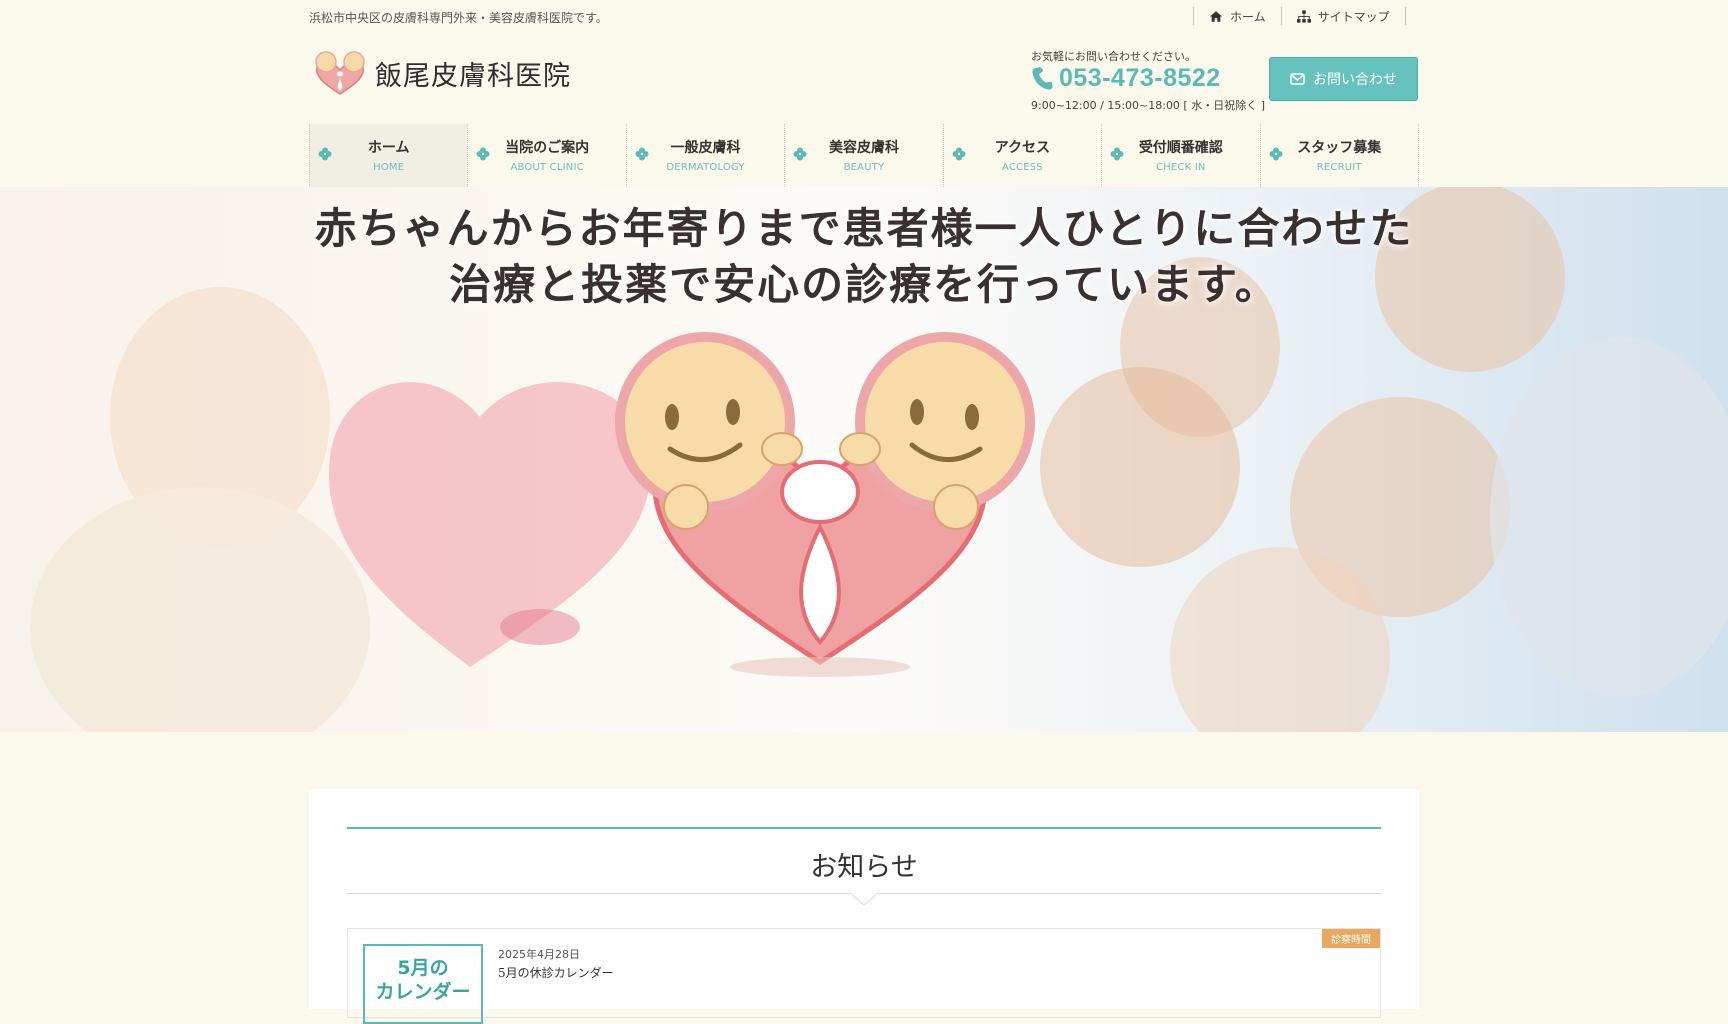  What do you see at coordinates (547, 167) in the screenshot?
I see `nav-sublabel: ABOUT CLINIC` at bounding box center [547, 167].